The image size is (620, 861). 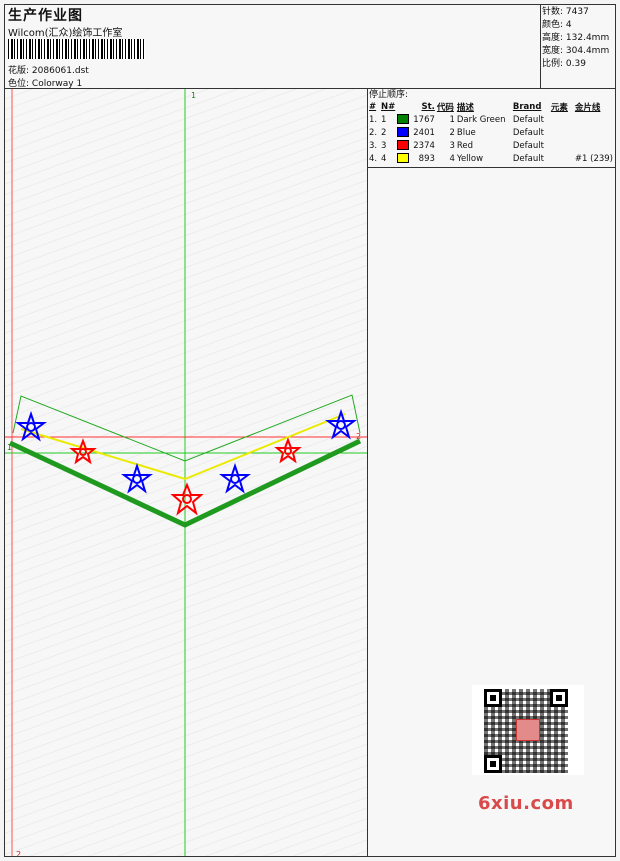 What do you see at coordinates (373, 132) in the screenshot?
I see `row-index: 2.` at bounding box center [373, 132].